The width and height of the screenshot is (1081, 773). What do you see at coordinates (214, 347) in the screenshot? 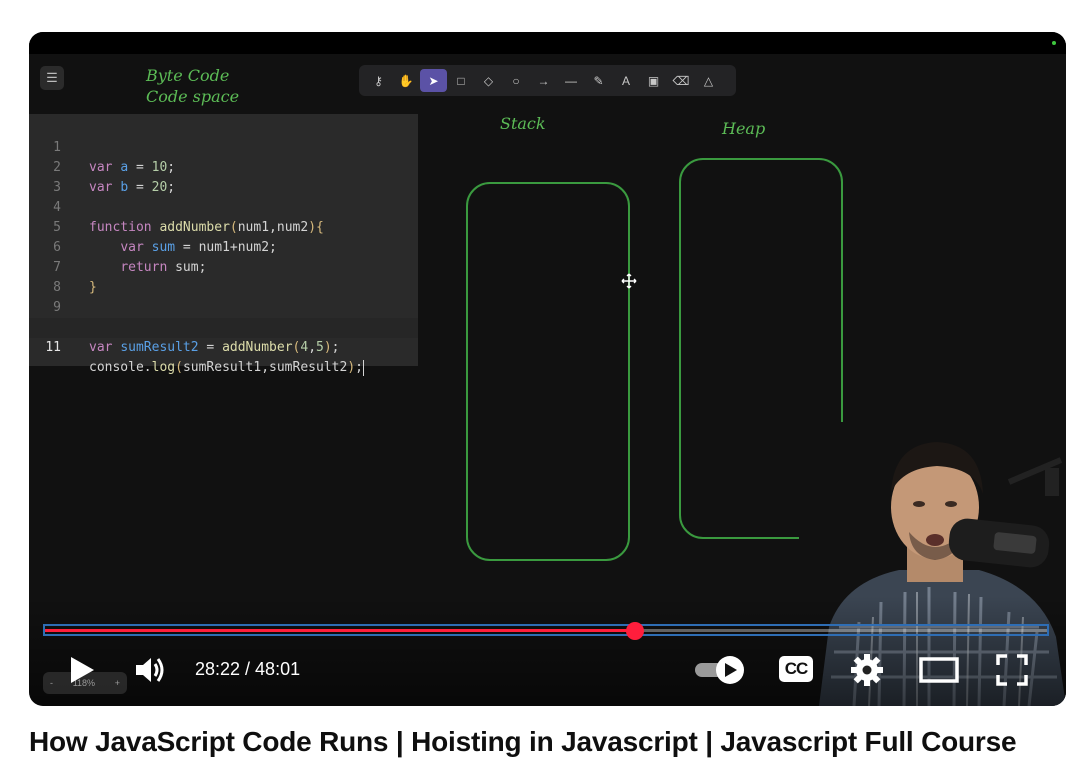
I see `code-text: var sumResult2 = addNumber(4,5);` at bounding box center [214, 347].